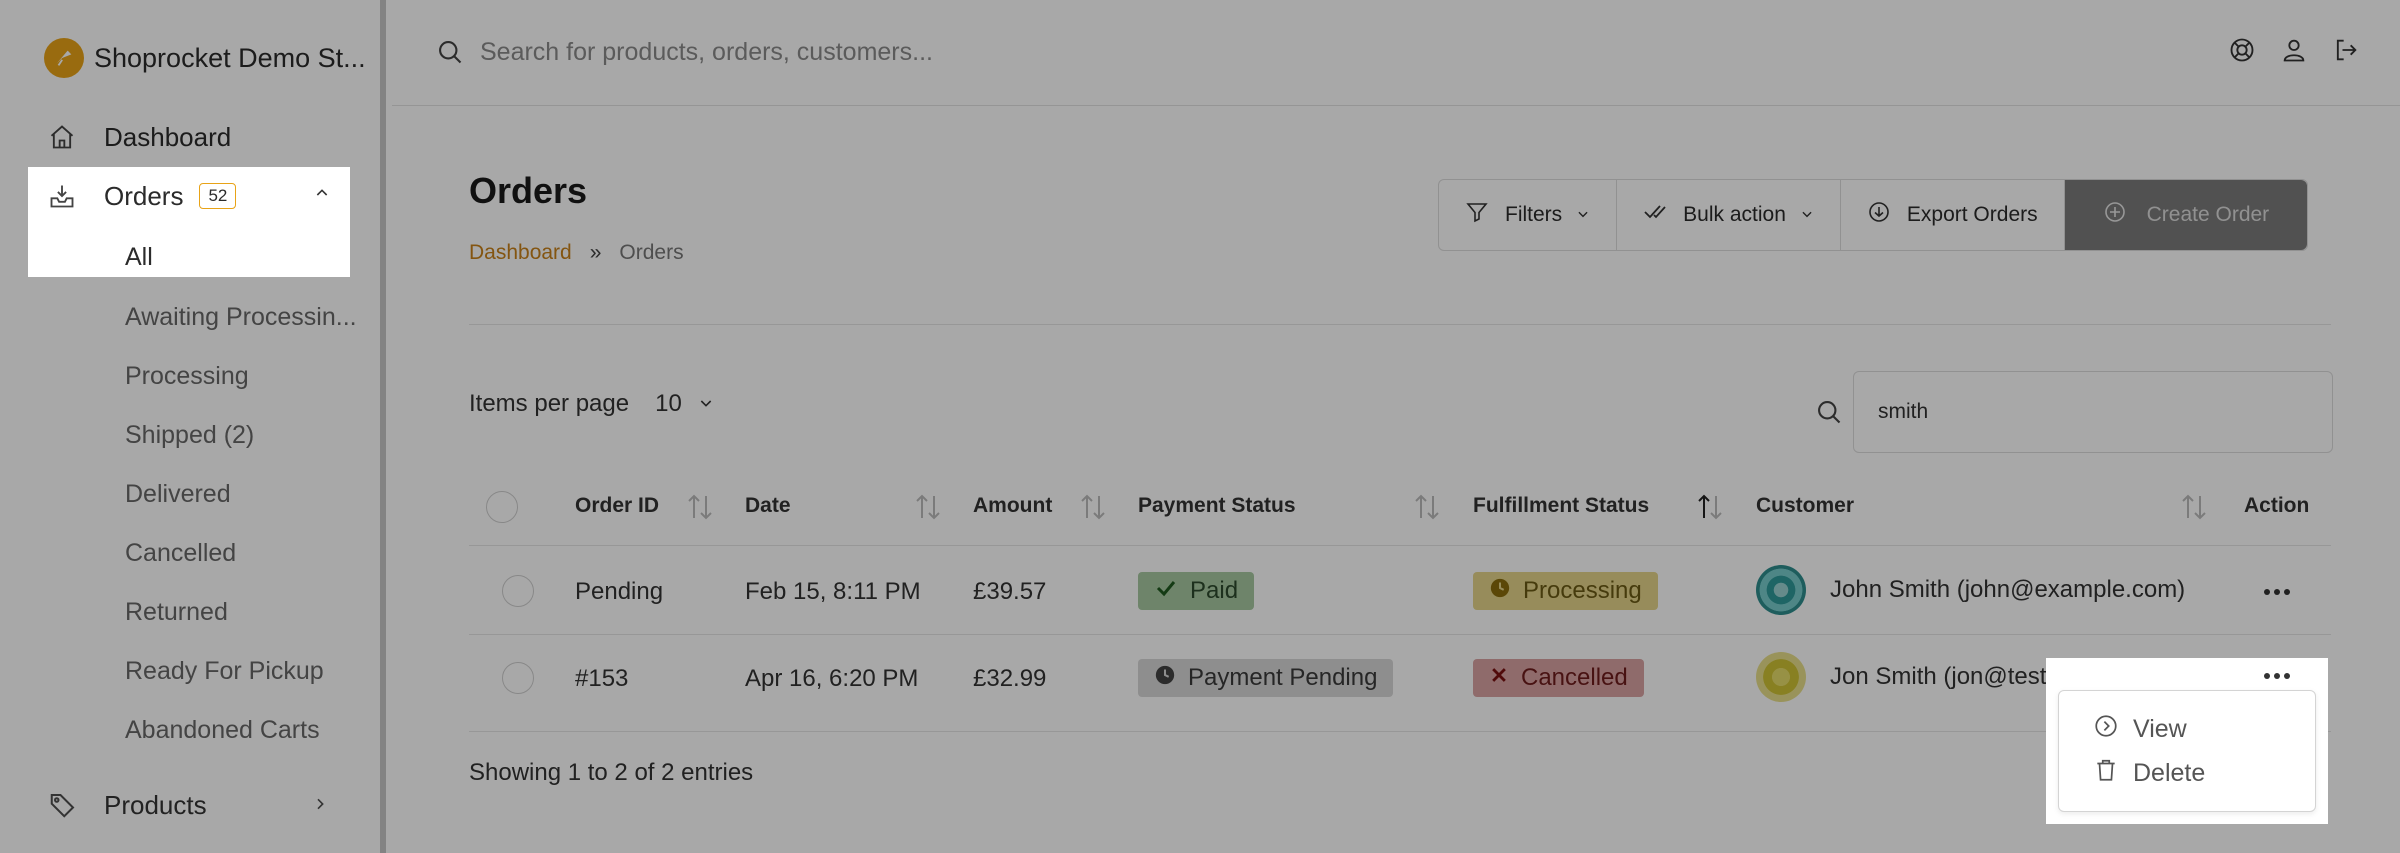  I want to click on sidebar-item-dashboard: Dashboard, so click(188, 137).